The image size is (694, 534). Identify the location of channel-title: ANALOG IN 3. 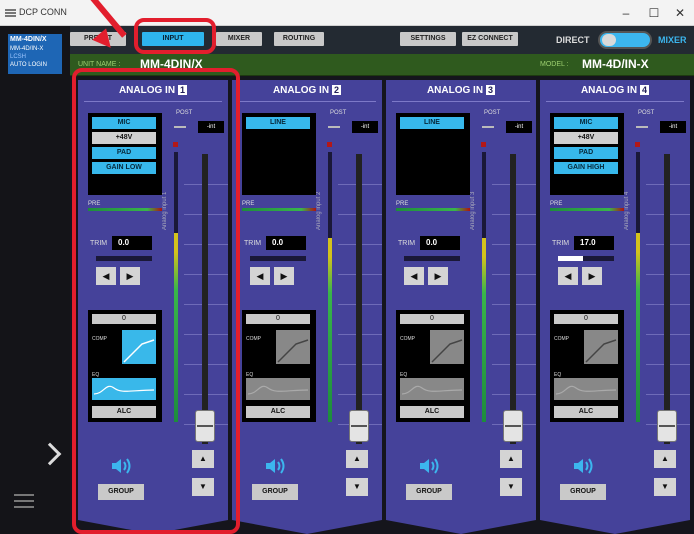
(461, 90).